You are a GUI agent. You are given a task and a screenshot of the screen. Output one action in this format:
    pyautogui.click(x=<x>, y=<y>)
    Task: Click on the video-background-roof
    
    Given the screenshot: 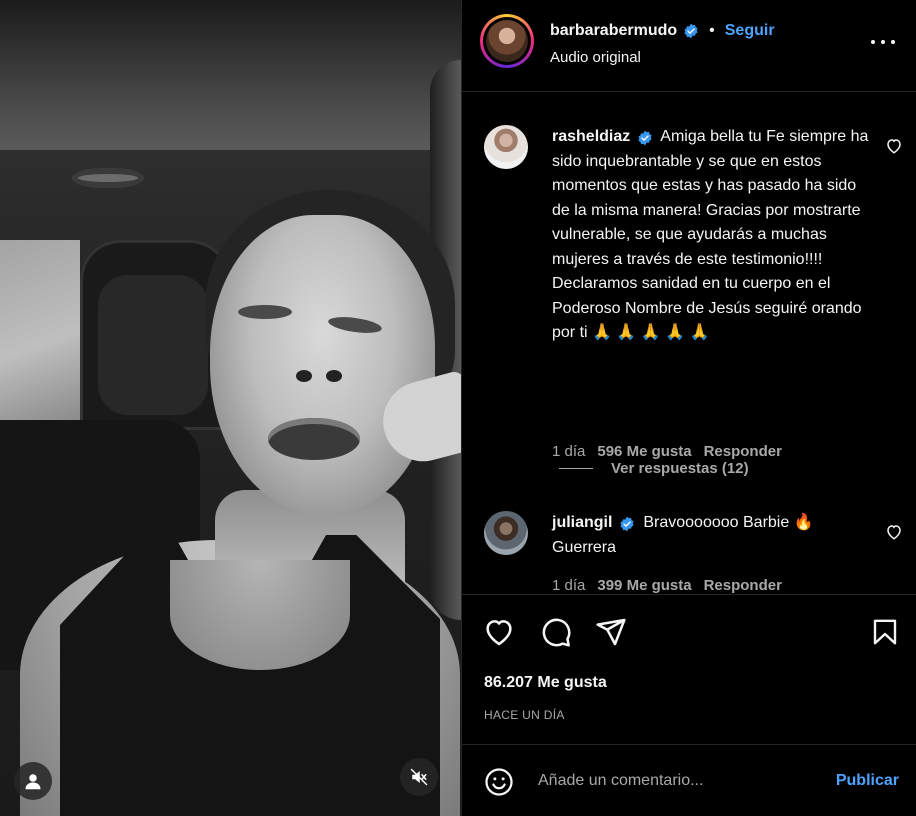 What is the action you would take?
    pyautogui.click(x=230, y=75)
    